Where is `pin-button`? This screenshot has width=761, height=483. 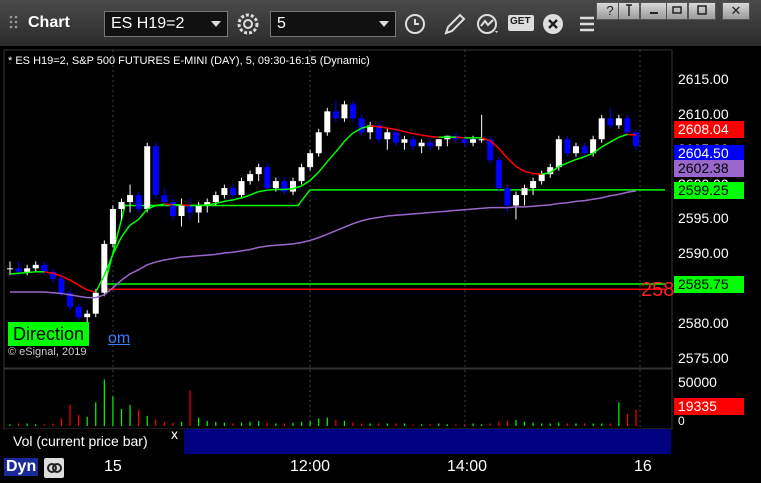
pin-button is located at coordinates (629, 11).